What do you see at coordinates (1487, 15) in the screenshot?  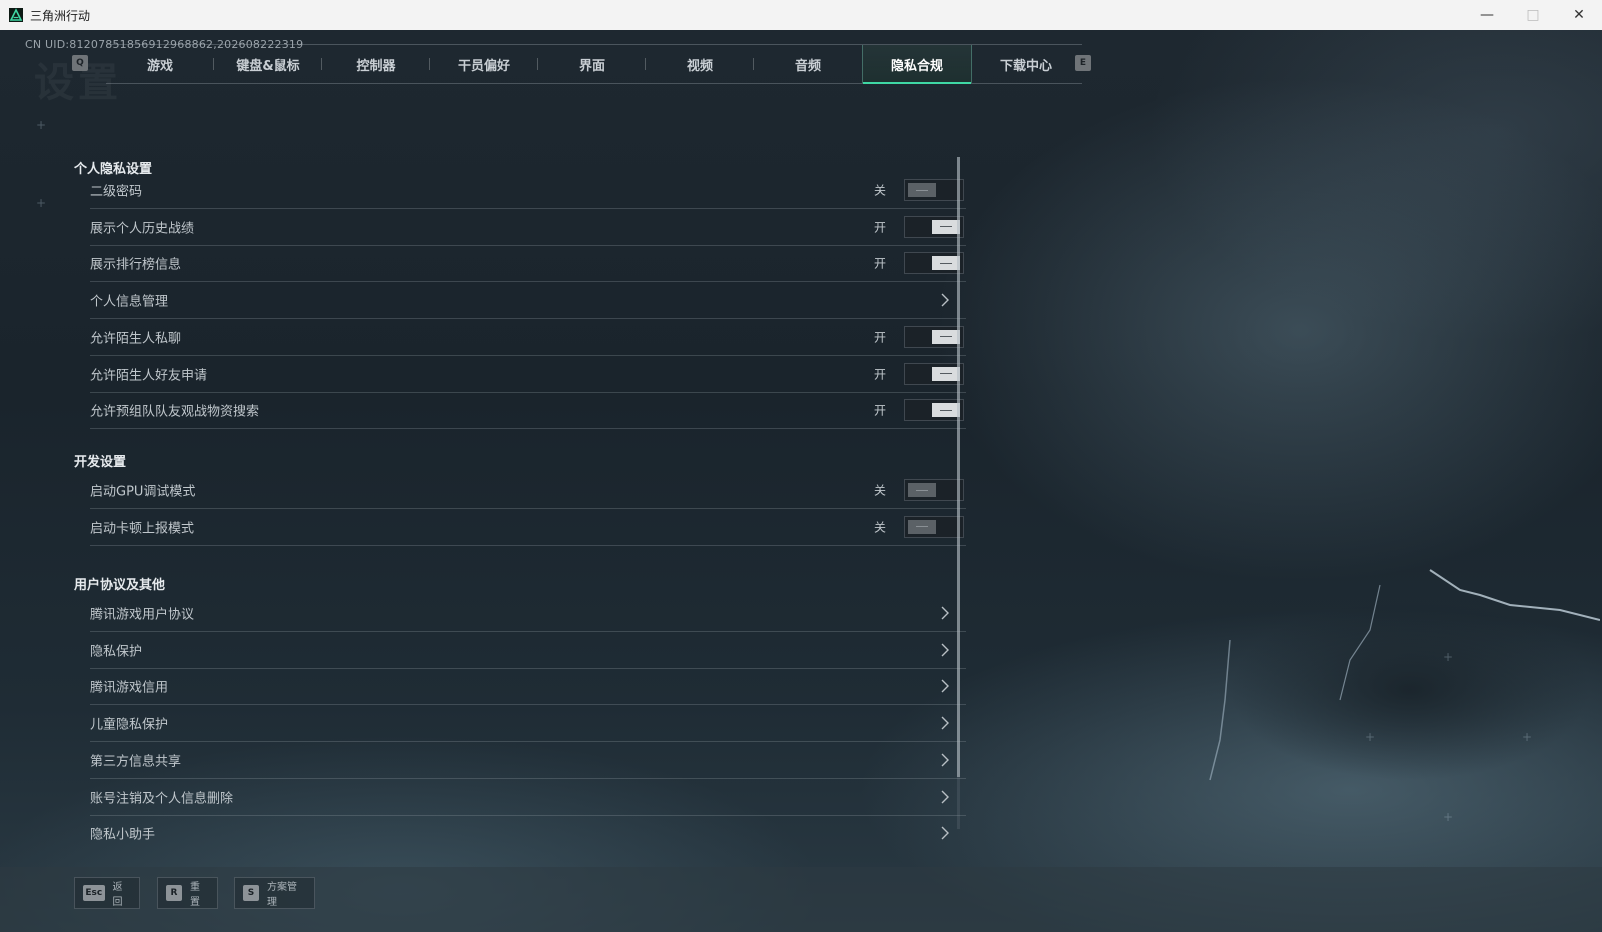 I see `minimize-icon: —` at bounding box center [1487, 15].